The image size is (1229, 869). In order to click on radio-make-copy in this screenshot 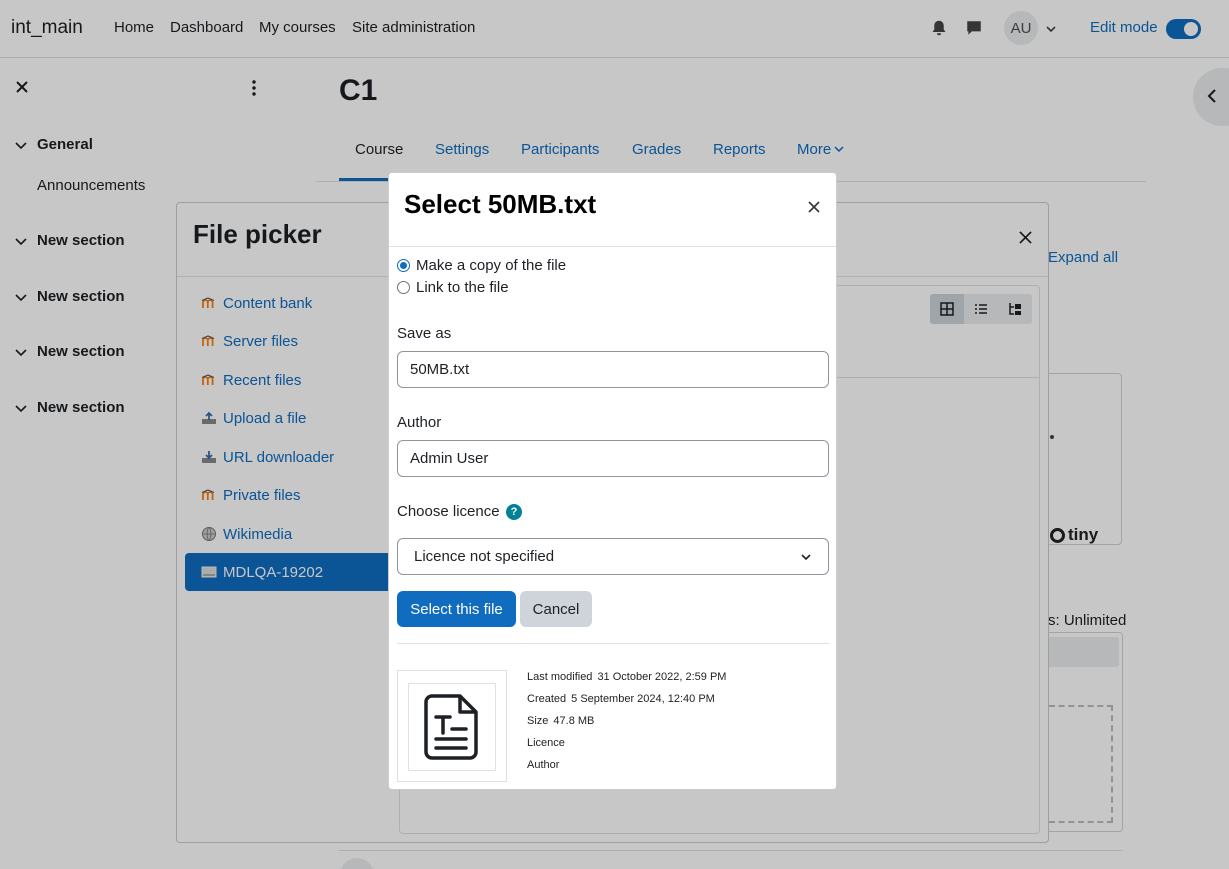, I will do `click(403, 265)`.